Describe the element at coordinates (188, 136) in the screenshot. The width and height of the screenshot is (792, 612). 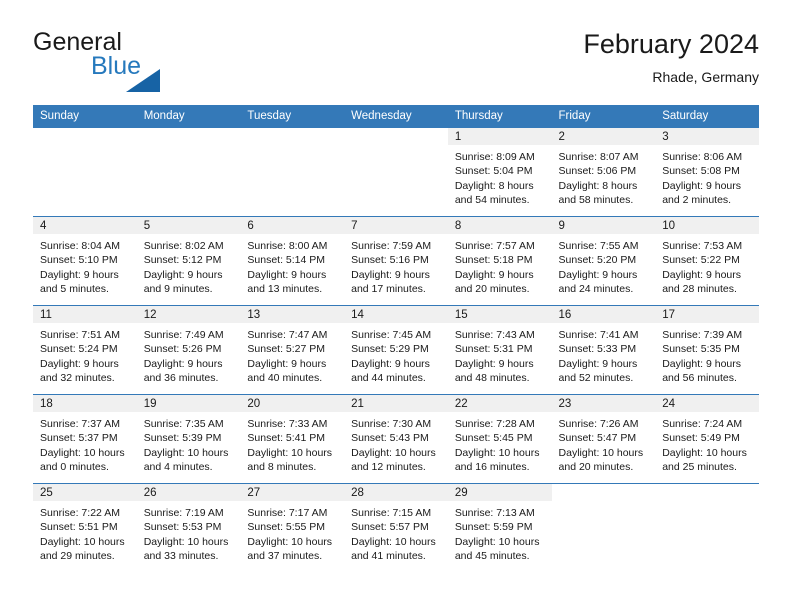
I see `day-number` at that location.